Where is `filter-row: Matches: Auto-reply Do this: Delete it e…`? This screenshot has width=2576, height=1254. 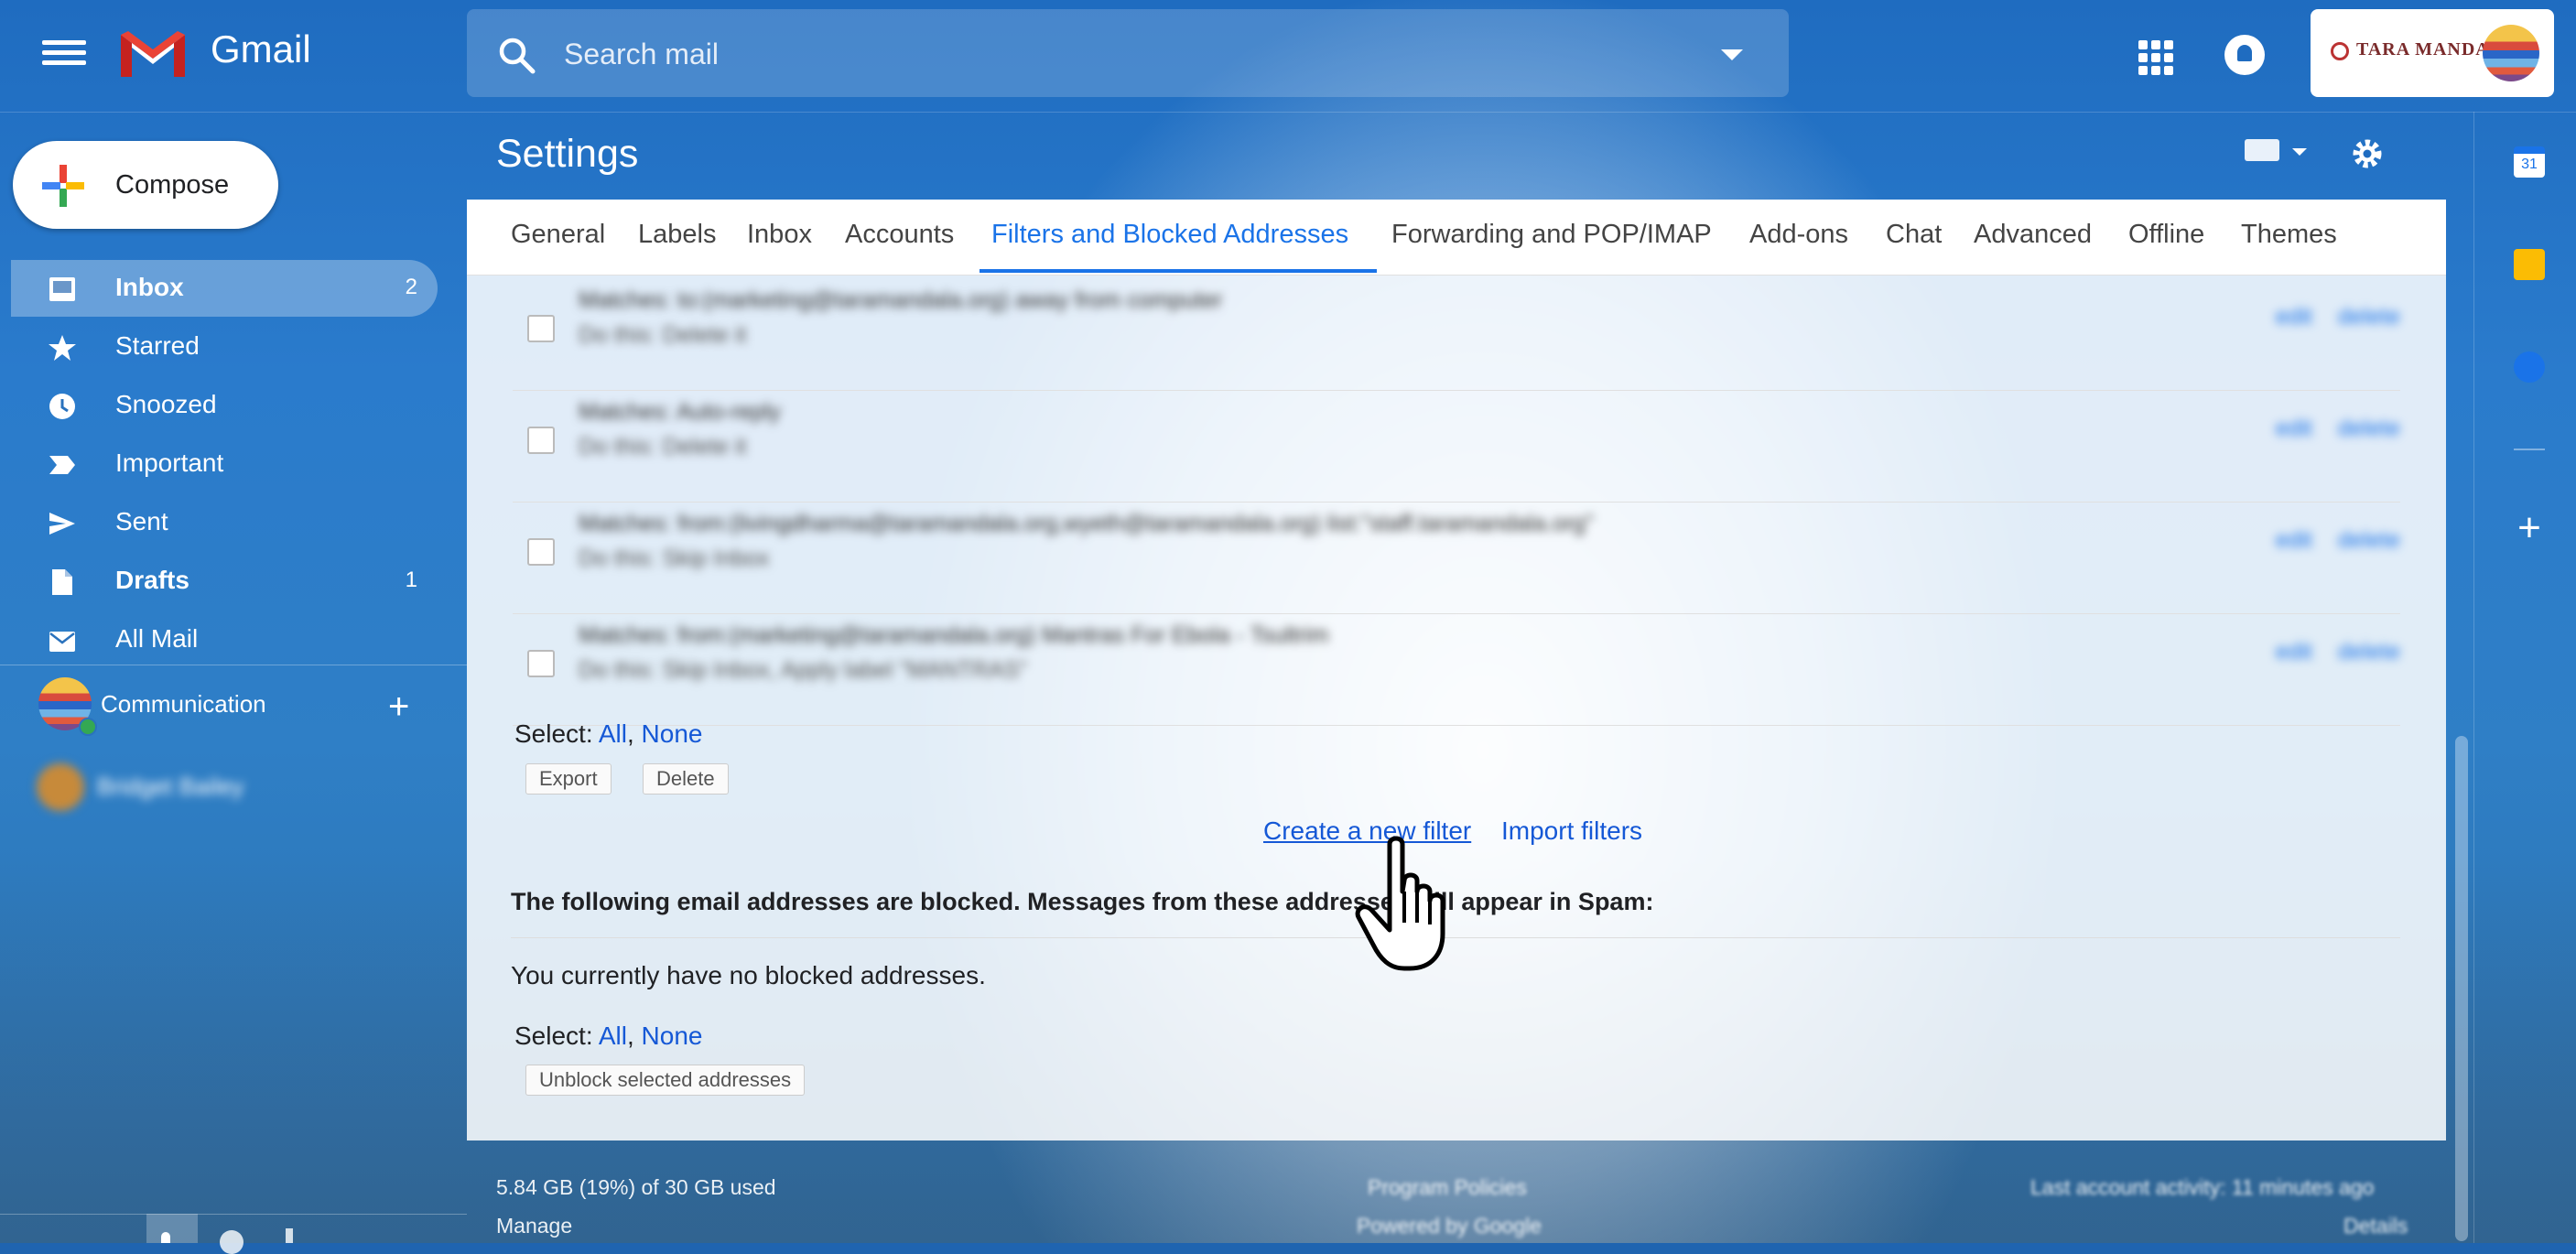 filter-row: Matches: Auto-reply Do this: Delete it e… is located at coordinates (1457, 446).